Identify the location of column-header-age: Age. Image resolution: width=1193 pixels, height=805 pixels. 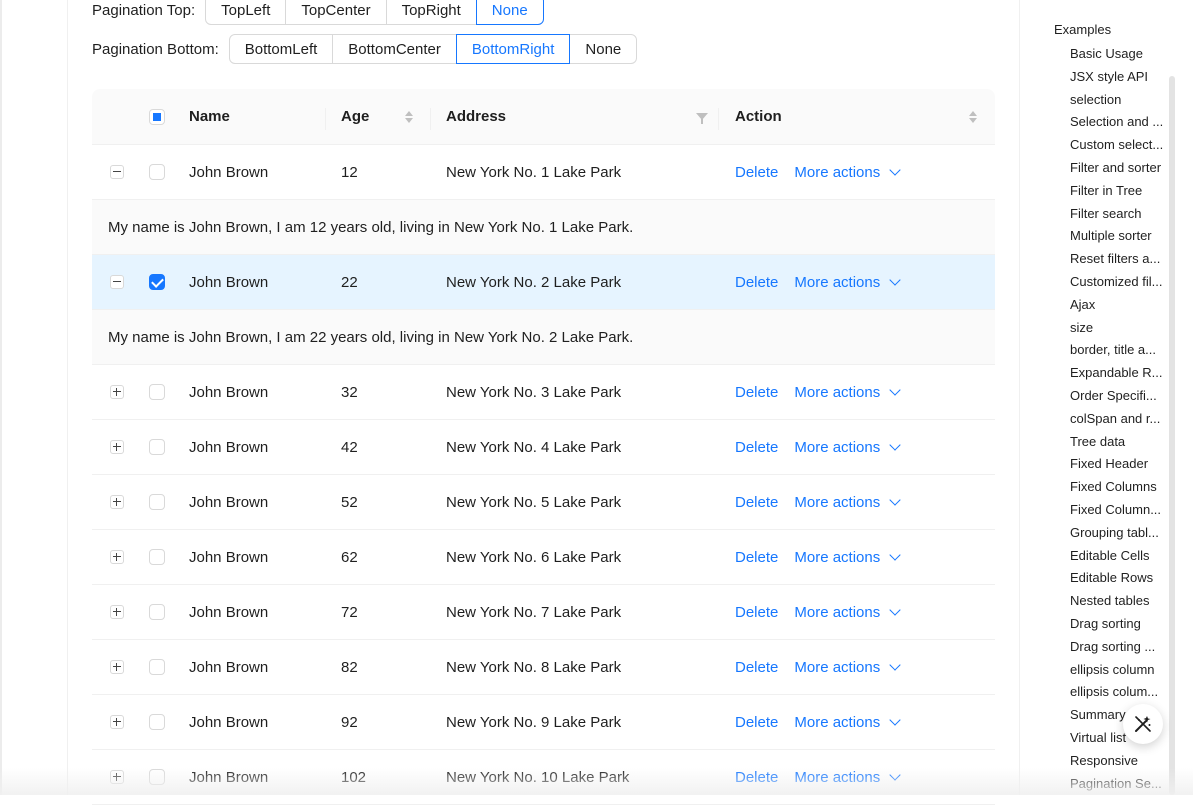
(377, 116).